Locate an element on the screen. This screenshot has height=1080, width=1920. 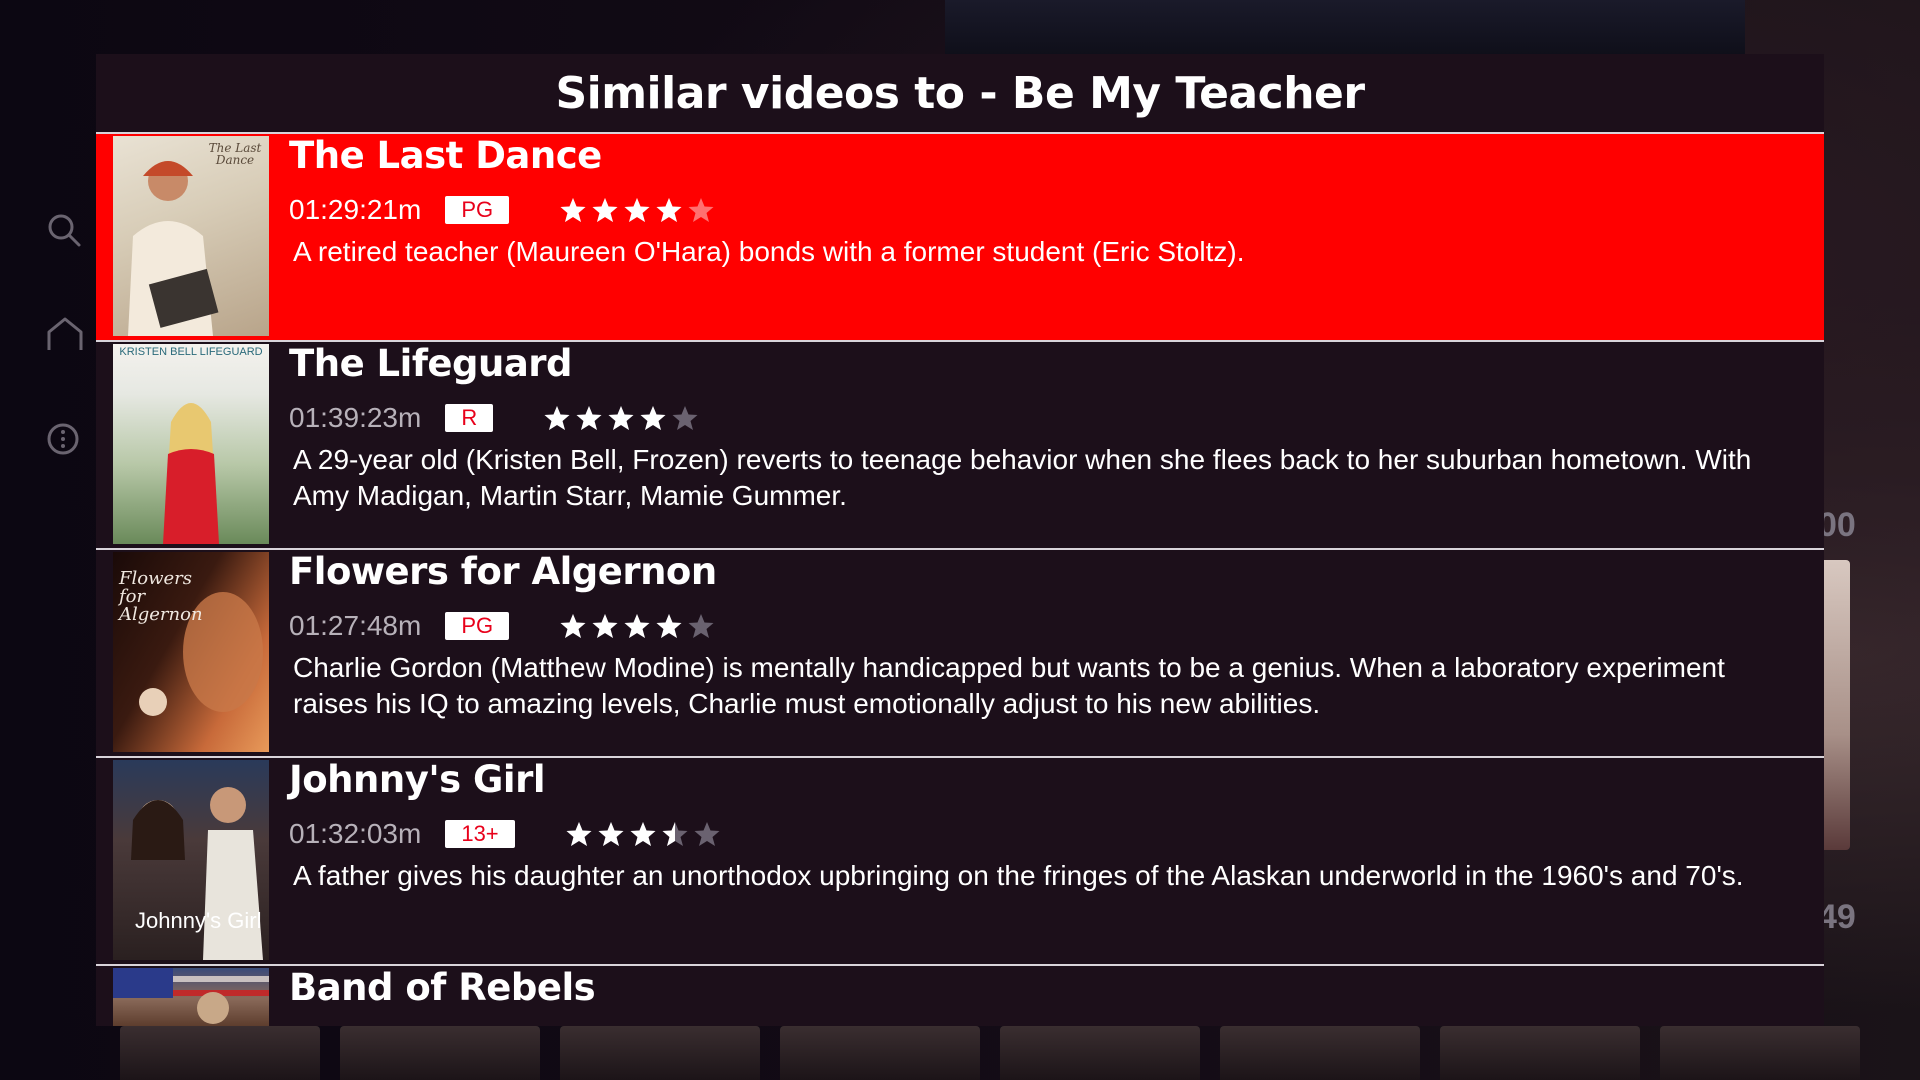
search-icon is located at coordinates (66, 232).